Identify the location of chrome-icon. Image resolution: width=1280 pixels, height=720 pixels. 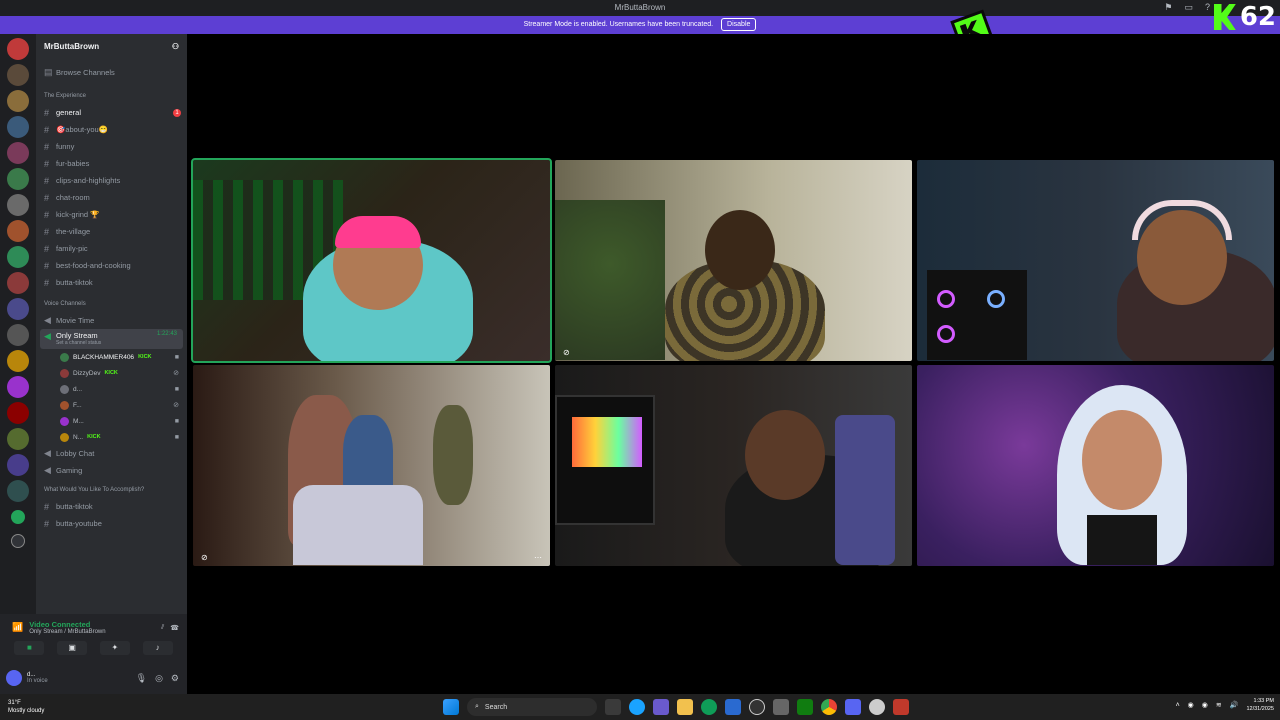
(829, 707).